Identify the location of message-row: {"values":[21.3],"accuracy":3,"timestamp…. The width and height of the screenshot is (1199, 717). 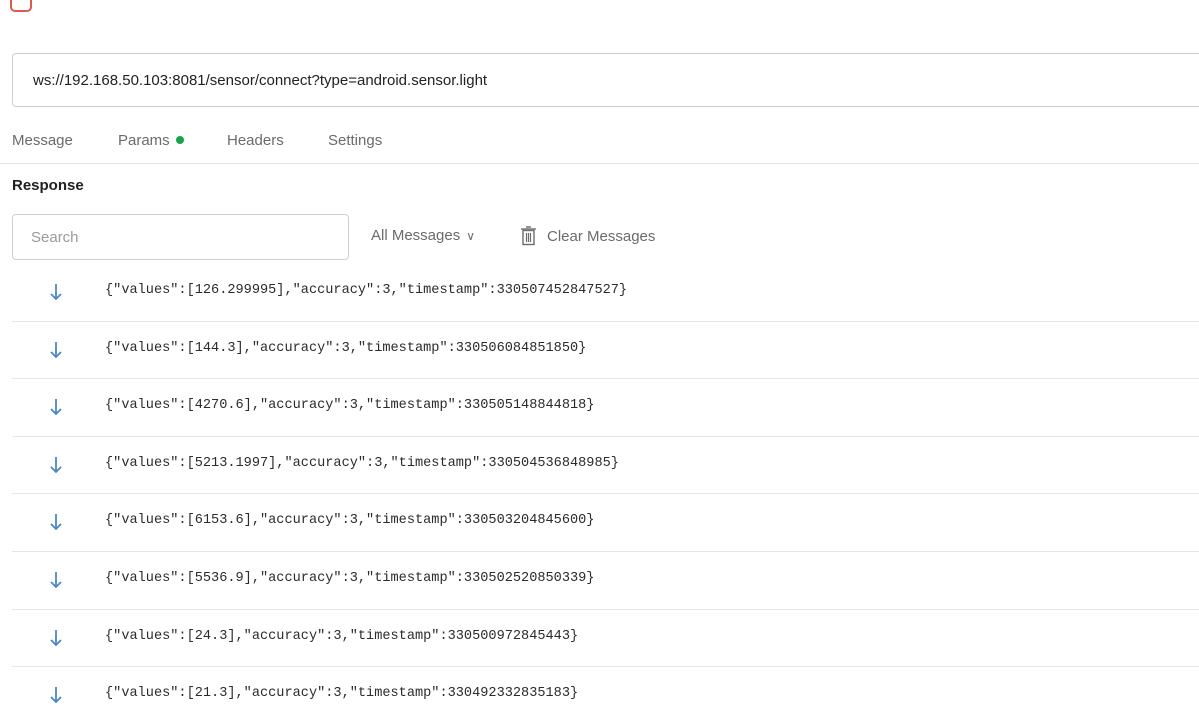
(605, 692).